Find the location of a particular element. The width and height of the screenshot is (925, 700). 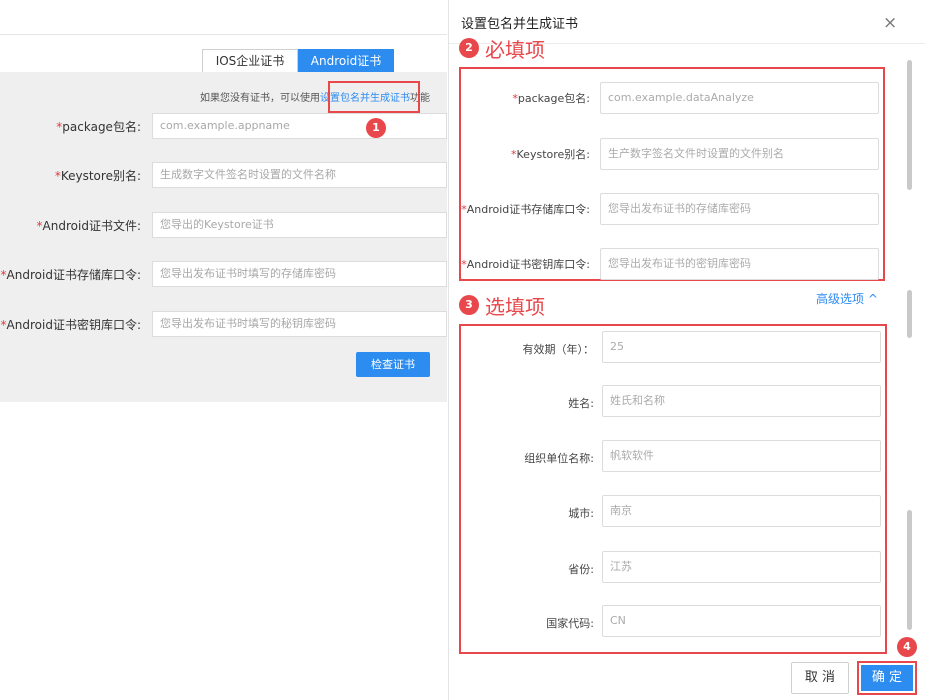

name-input: 姓氏和名称 is located at coordinates (741, 401).